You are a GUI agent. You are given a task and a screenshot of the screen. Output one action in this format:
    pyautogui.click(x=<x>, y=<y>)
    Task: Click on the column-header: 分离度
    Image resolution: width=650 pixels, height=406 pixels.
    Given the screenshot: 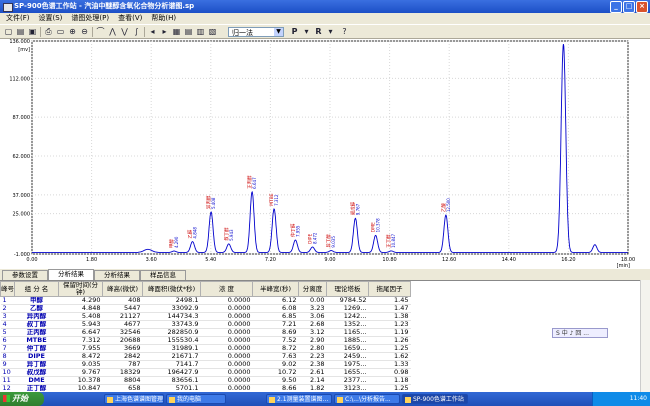 What is the action you would take?
    pyautogui.click(x=312, y=289)
    